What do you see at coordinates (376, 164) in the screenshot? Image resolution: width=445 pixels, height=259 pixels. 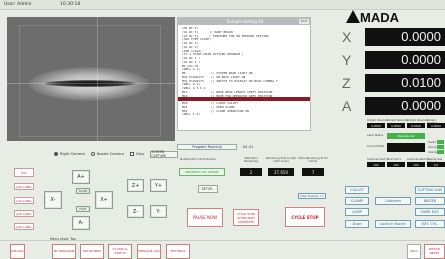 I see `override-value-1: 100` at bounding box center [376, 164].